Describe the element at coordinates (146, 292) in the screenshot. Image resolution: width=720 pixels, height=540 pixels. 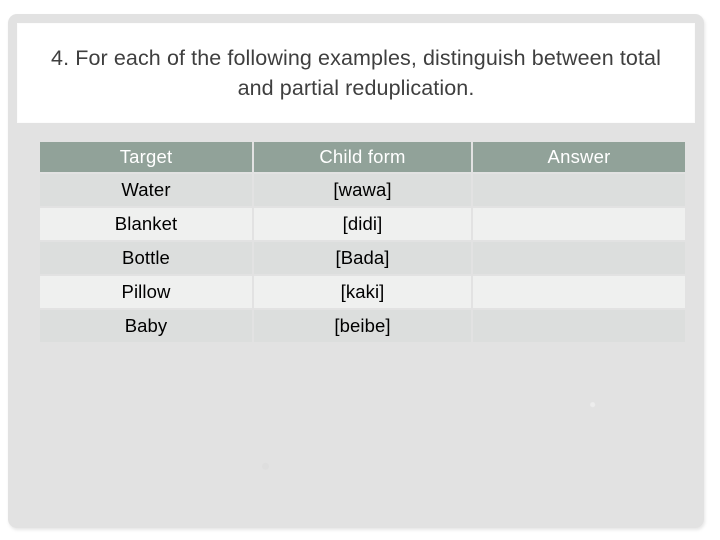
I see `cell-target: Pillow` at that location.